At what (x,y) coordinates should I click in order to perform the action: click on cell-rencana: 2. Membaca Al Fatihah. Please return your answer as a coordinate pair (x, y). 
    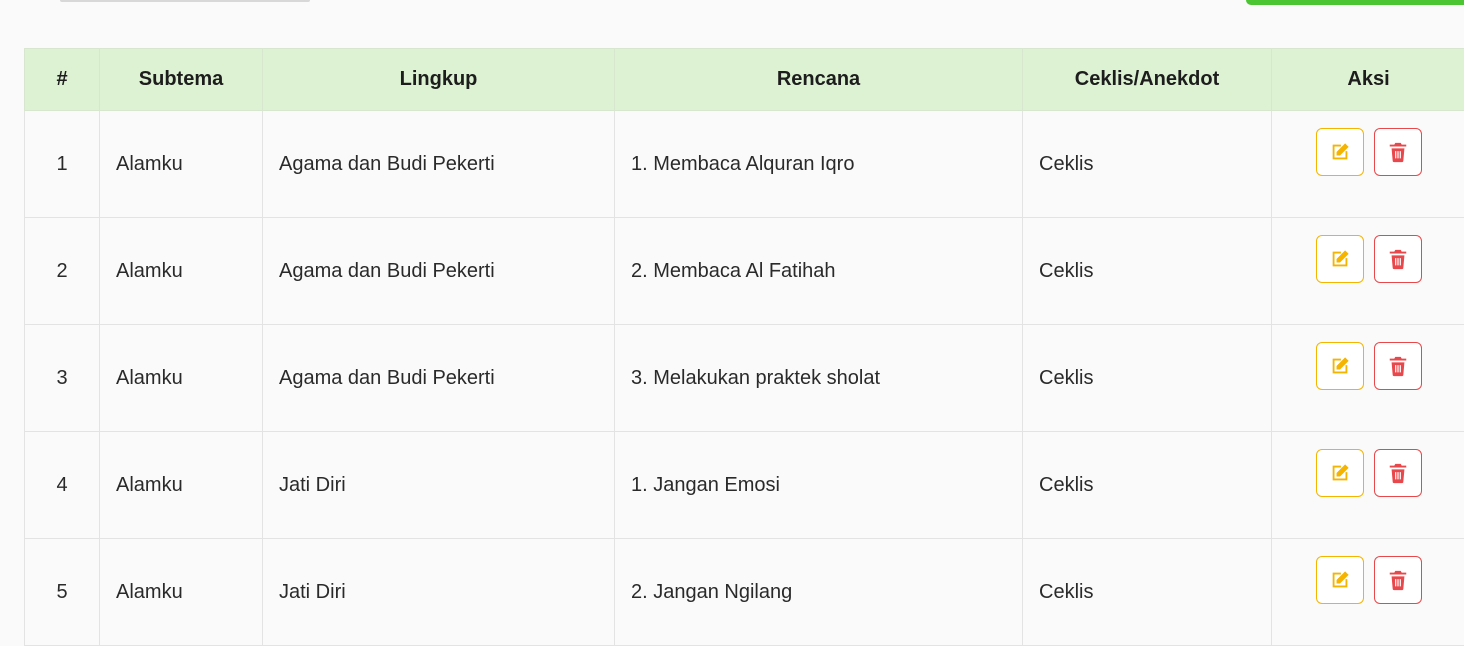
    Looking at the image, I should click on (819, 271).